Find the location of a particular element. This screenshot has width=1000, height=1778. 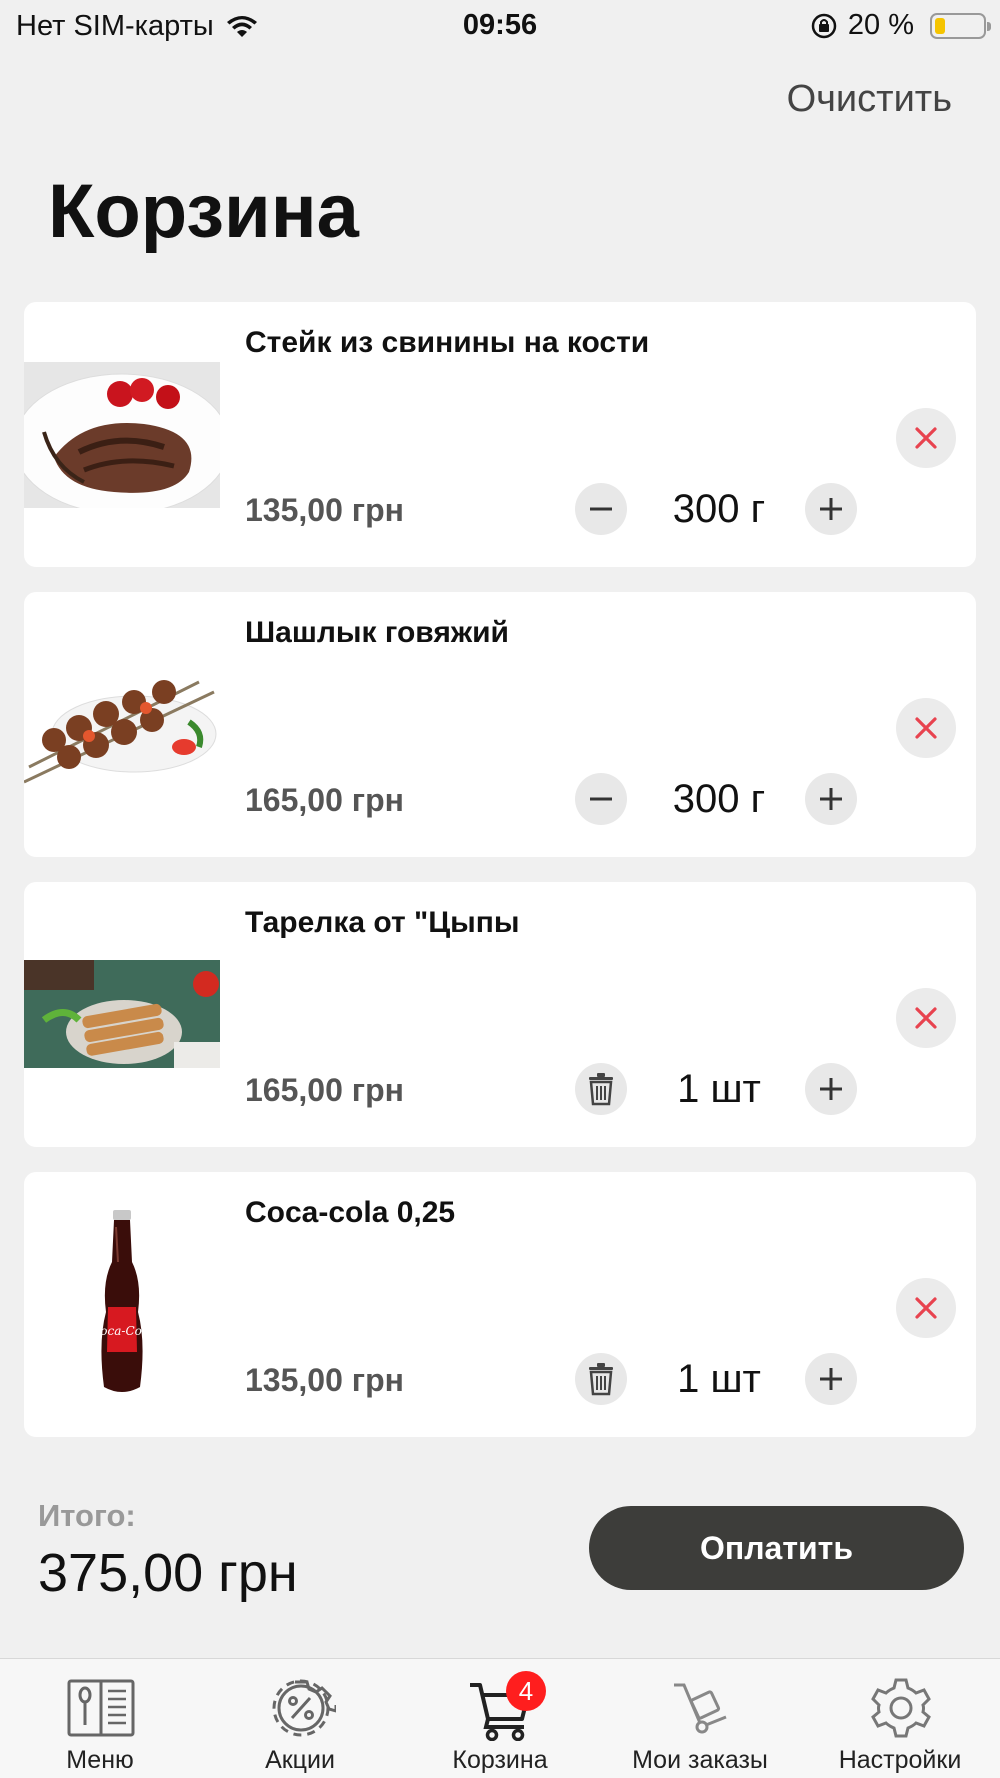

item-name: Тарелка от "Цыпы is located at coordinates (382, 922).